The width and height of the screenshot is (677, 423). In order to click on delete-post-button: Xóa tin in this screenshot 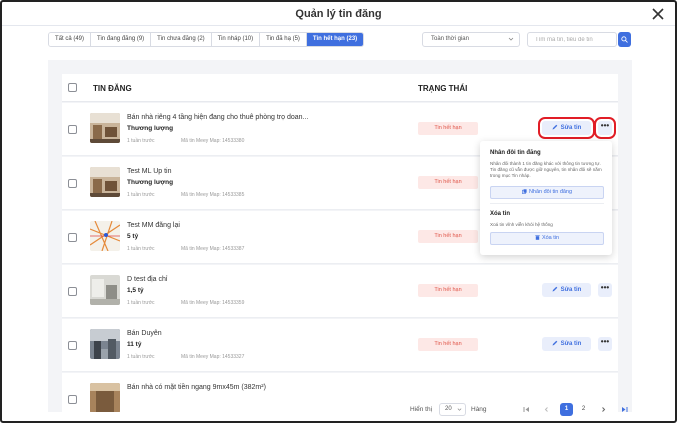, I will do `click(547, 238)`.